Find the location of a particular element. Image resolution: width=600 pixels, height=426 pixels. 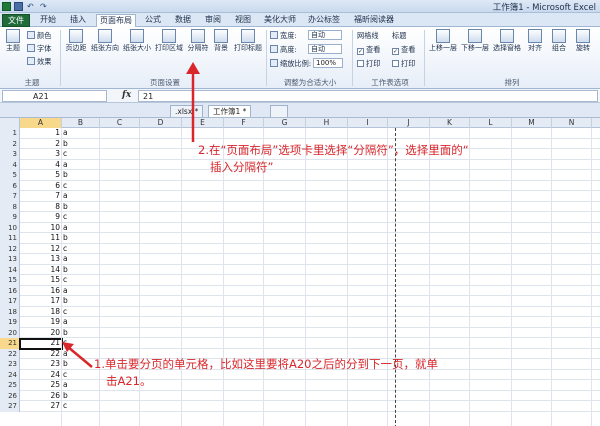

redo-icon: ↷ is located at coordinates (44, 6).